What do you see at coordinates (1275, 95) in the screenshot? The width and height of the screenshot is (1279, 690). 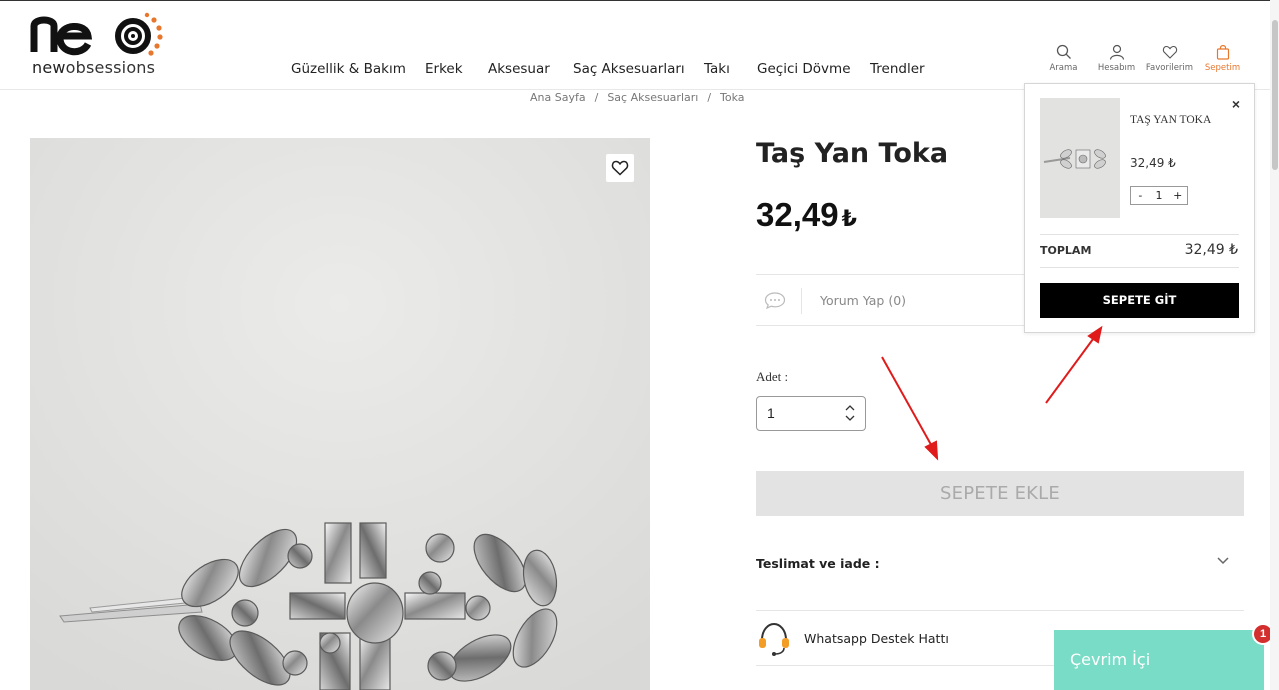 I see `scrollbar-thumb` at bounding box center [1275, 95].